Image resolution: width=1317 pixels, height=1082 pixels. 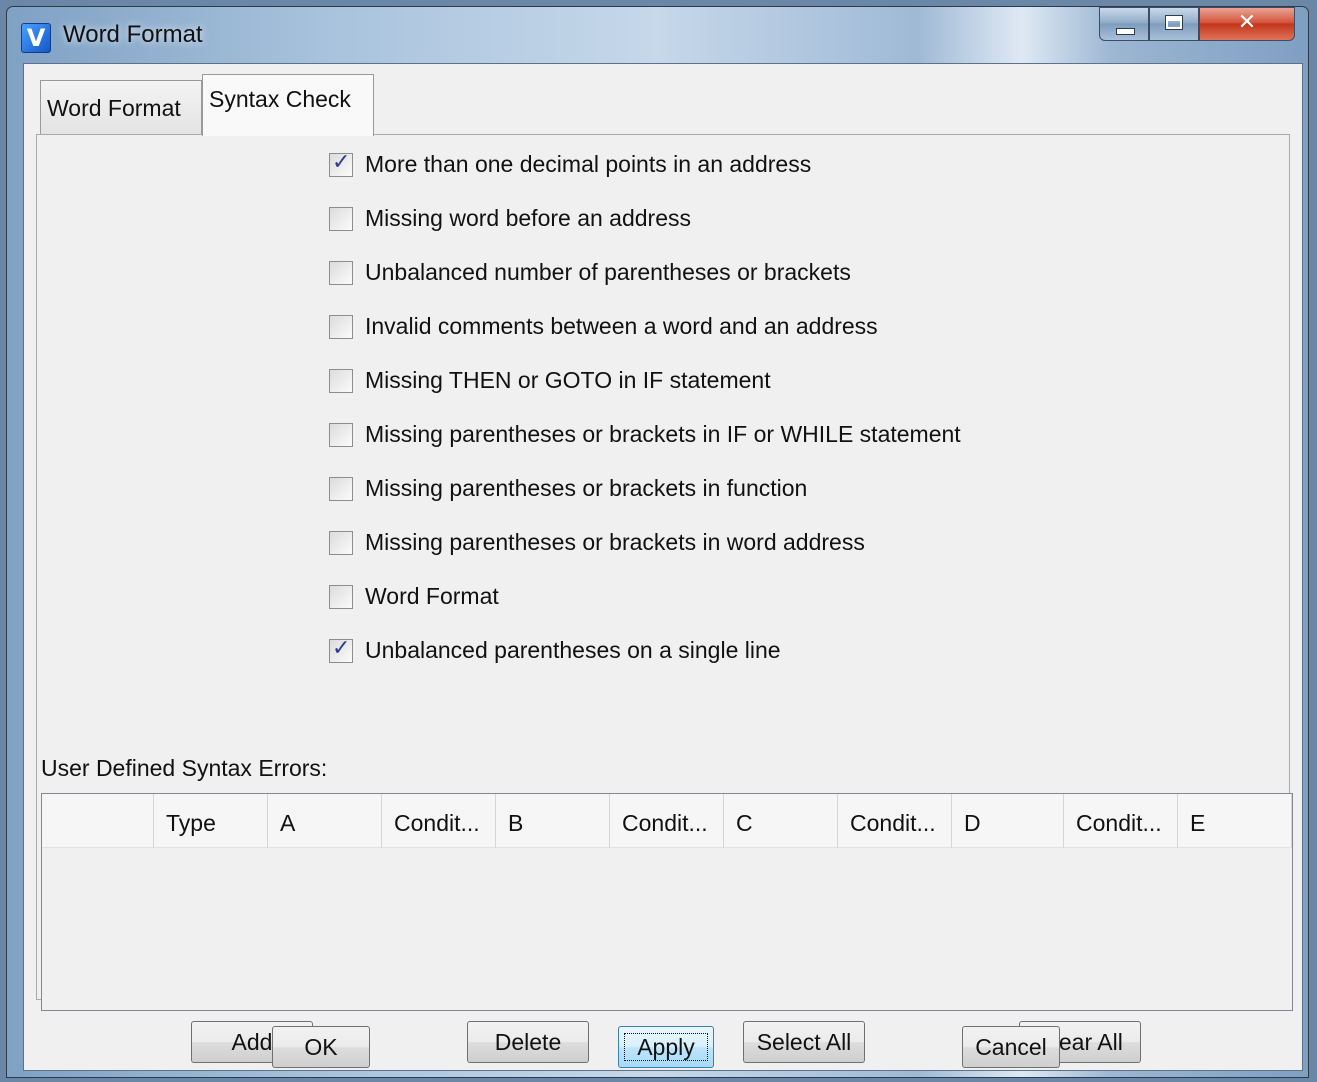 What do you see at coordinates (252, 1042) in the screenshot?
I see `add-button-label: Add` at bounding box center [252, 1042].